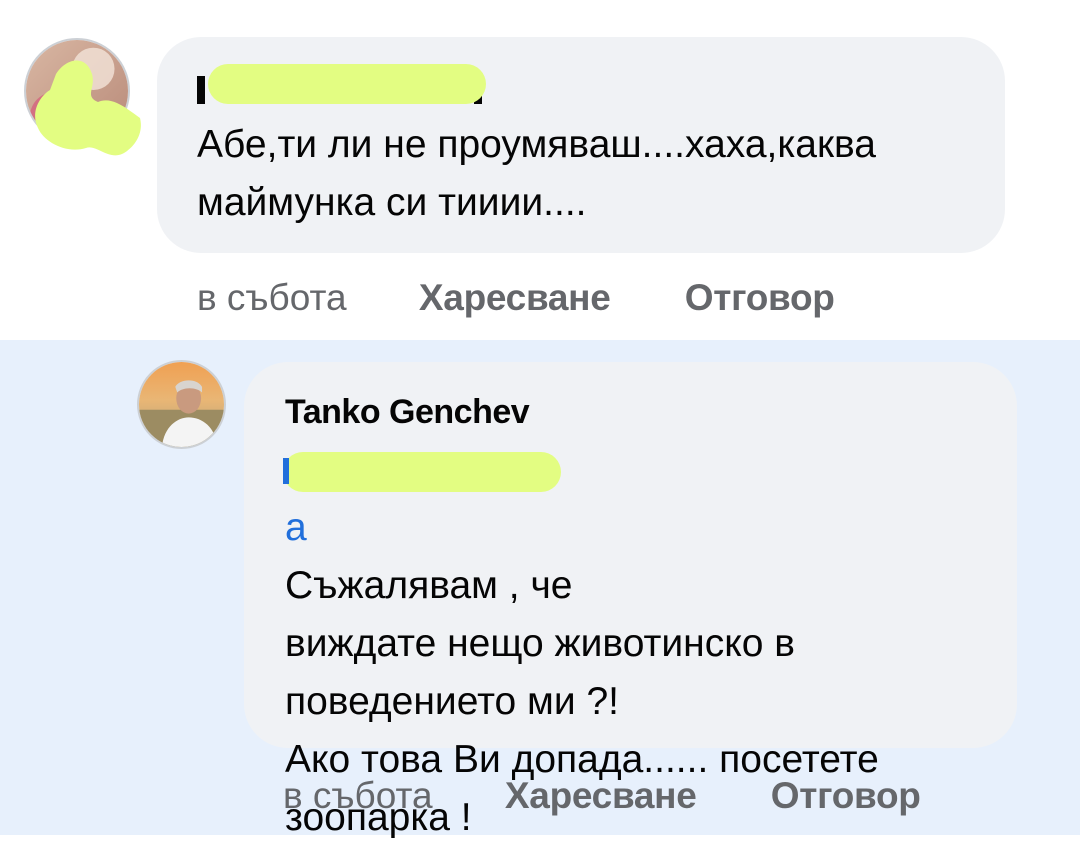 The image size is (1080, 847). I want to click on avatar-redaction, so click(88, 108).